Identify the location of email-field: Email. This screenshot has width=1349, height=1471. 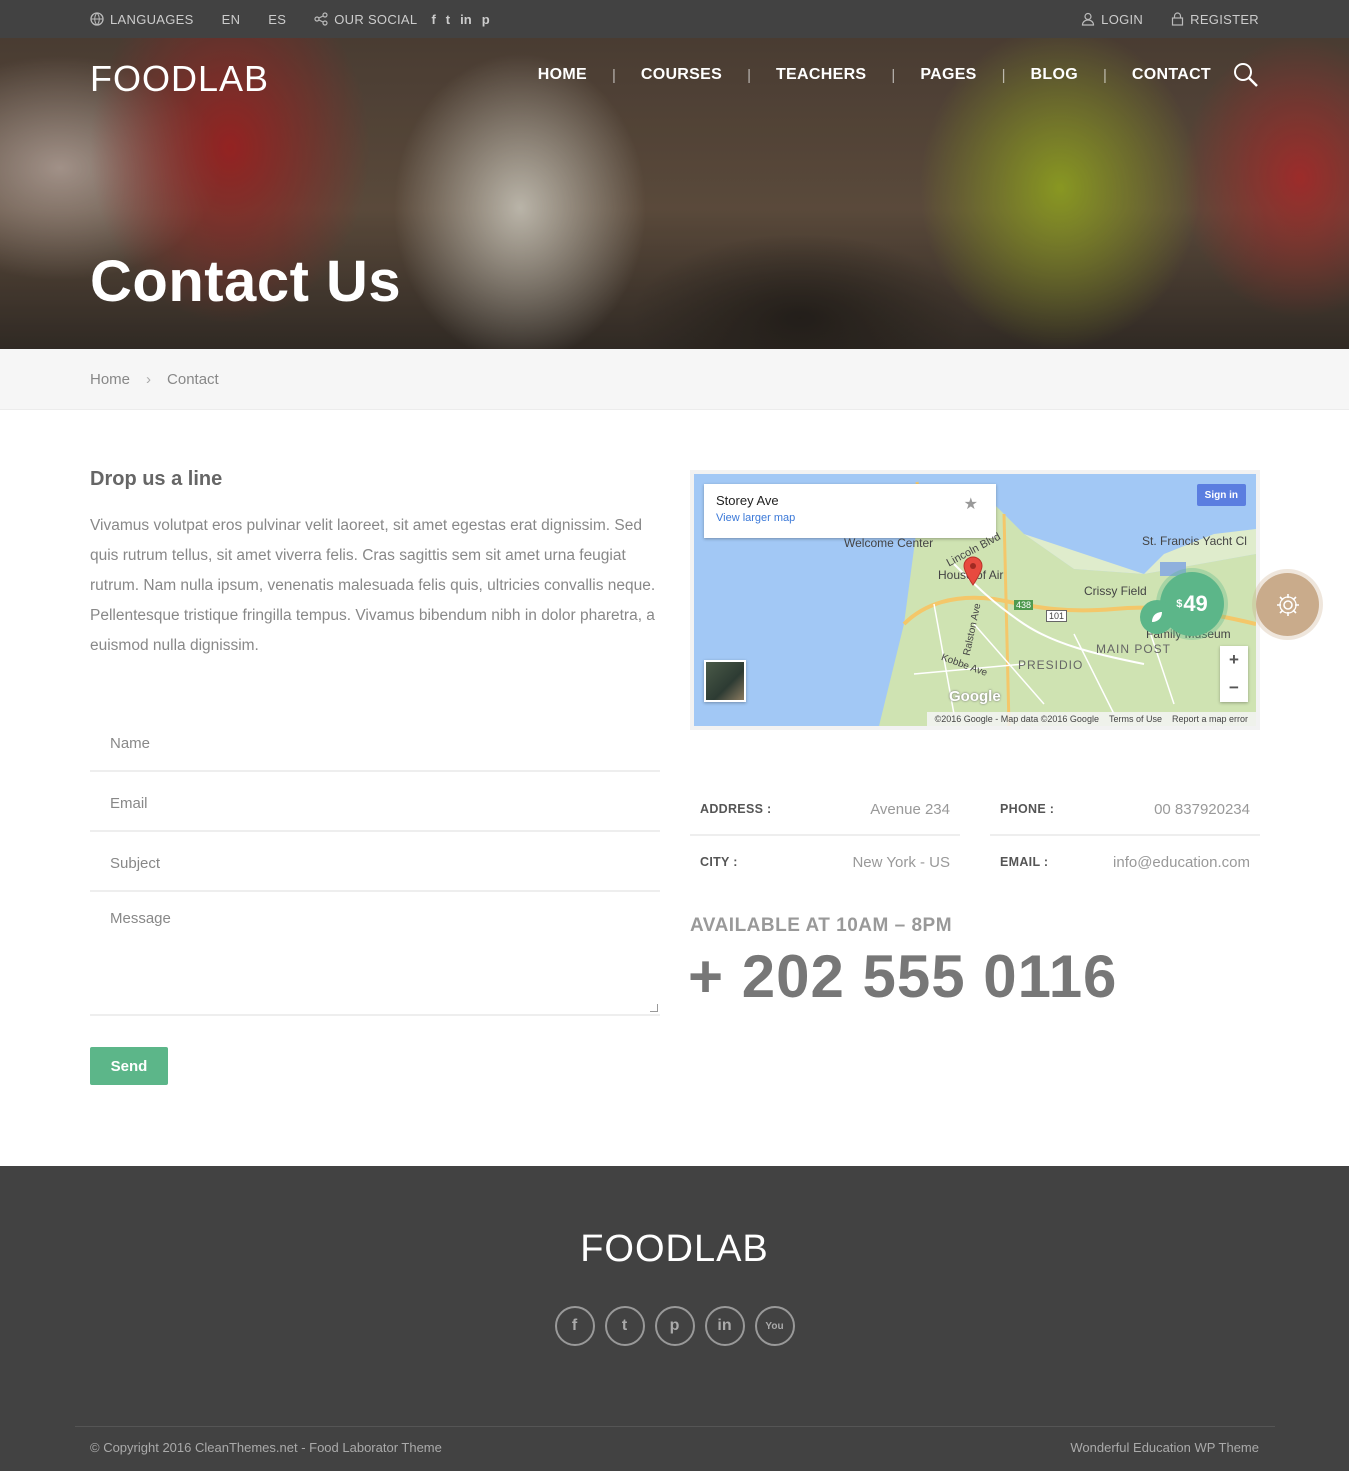
(375, 804).